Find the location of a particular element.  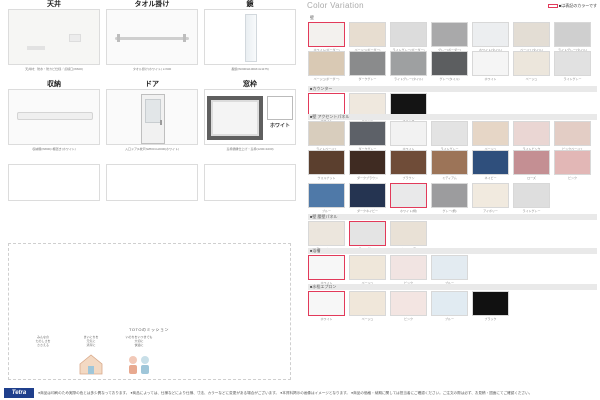

swatch-label: ダークグレー is located at coordinates (367, 79).